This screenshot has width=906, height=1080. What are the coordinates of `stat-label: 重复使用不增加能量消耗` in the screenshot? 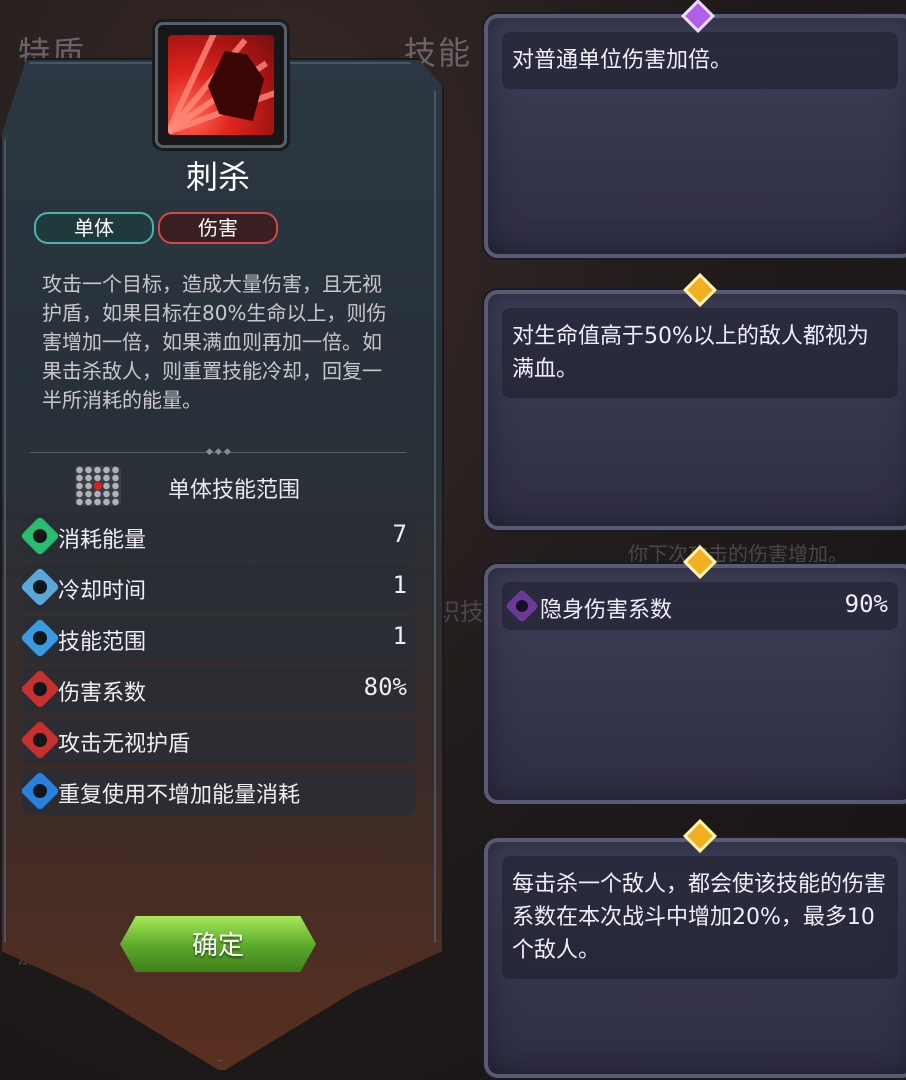 It's located at (179, 795).